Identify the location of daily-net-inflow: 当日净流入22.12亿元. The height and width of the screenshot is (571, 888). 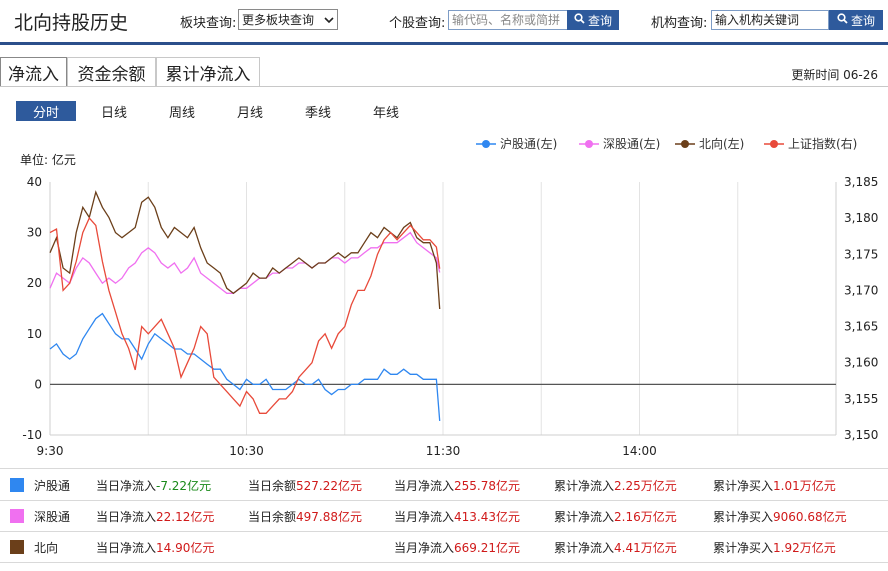
(155, 516).